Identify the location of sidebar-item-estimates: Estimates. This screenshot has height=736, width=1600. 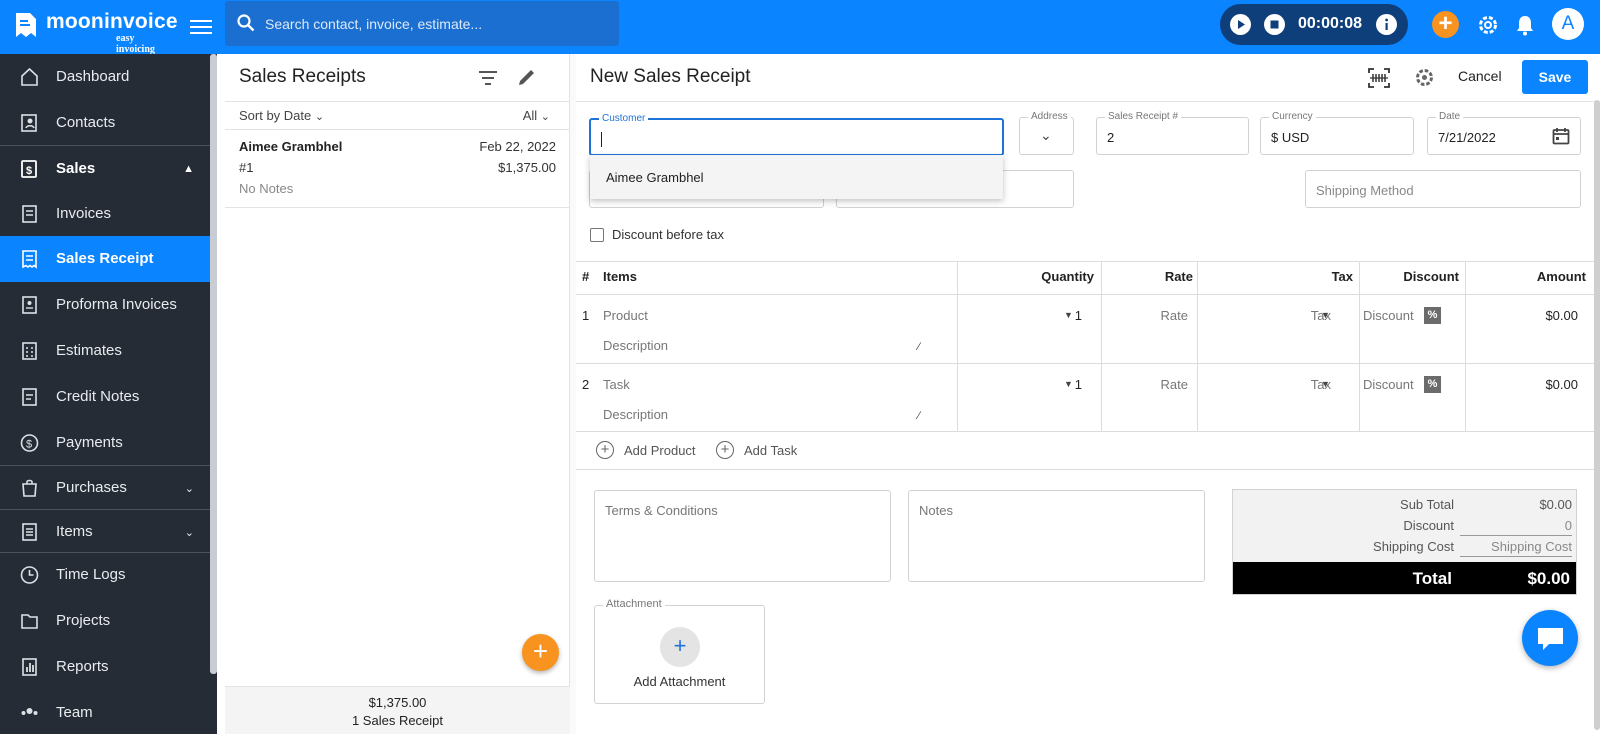
(105, 351).